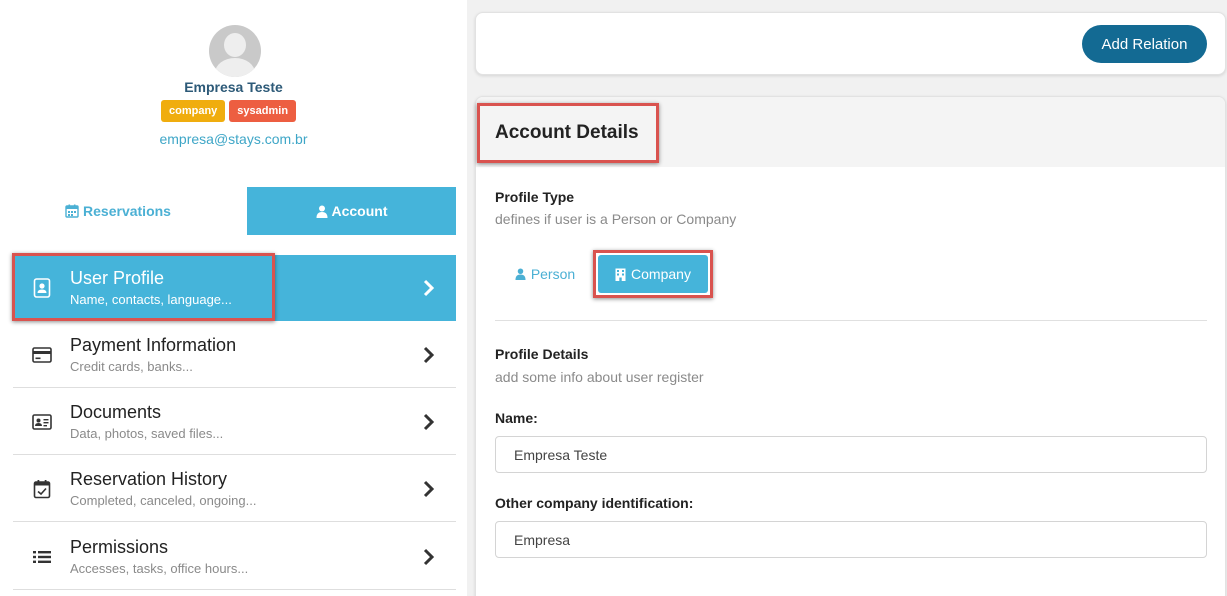  I want to click on avatar, so click(235, 51).